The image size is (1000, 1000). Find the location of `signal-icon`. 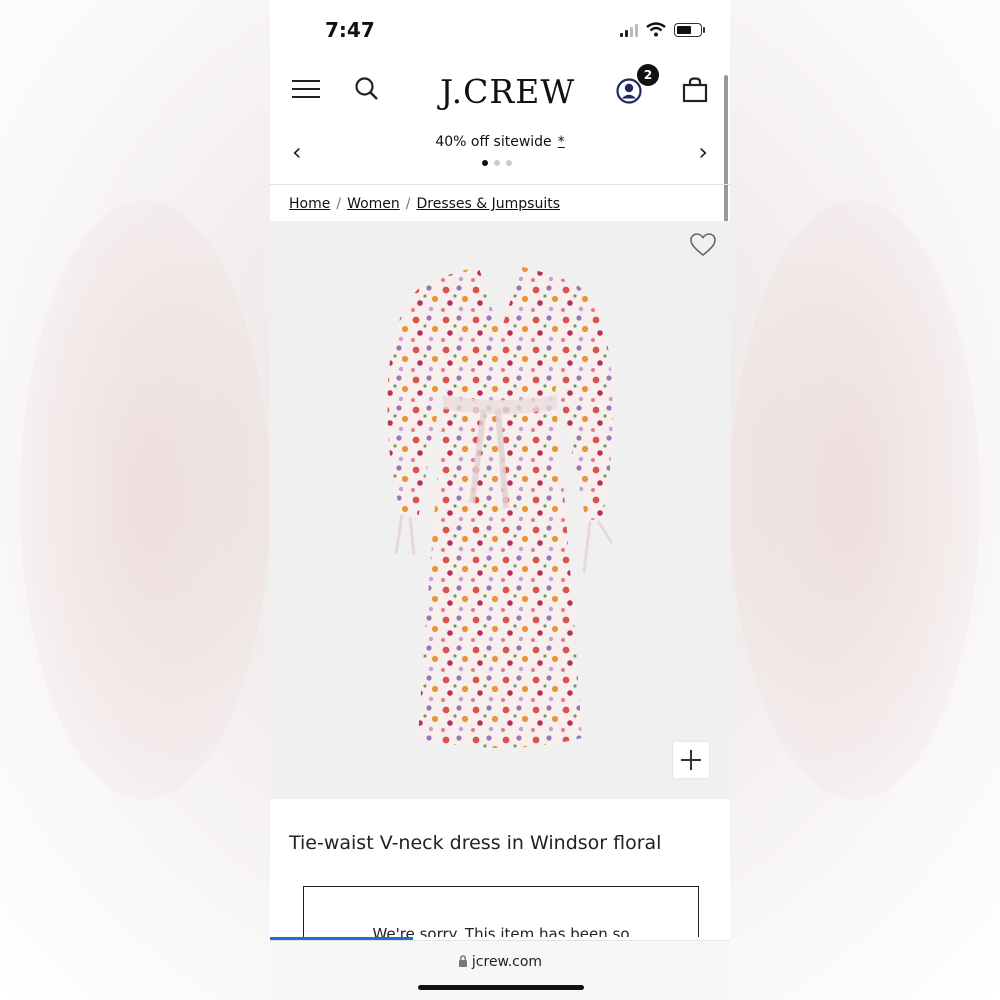

signal-icon is located at coordinates (629, 30).